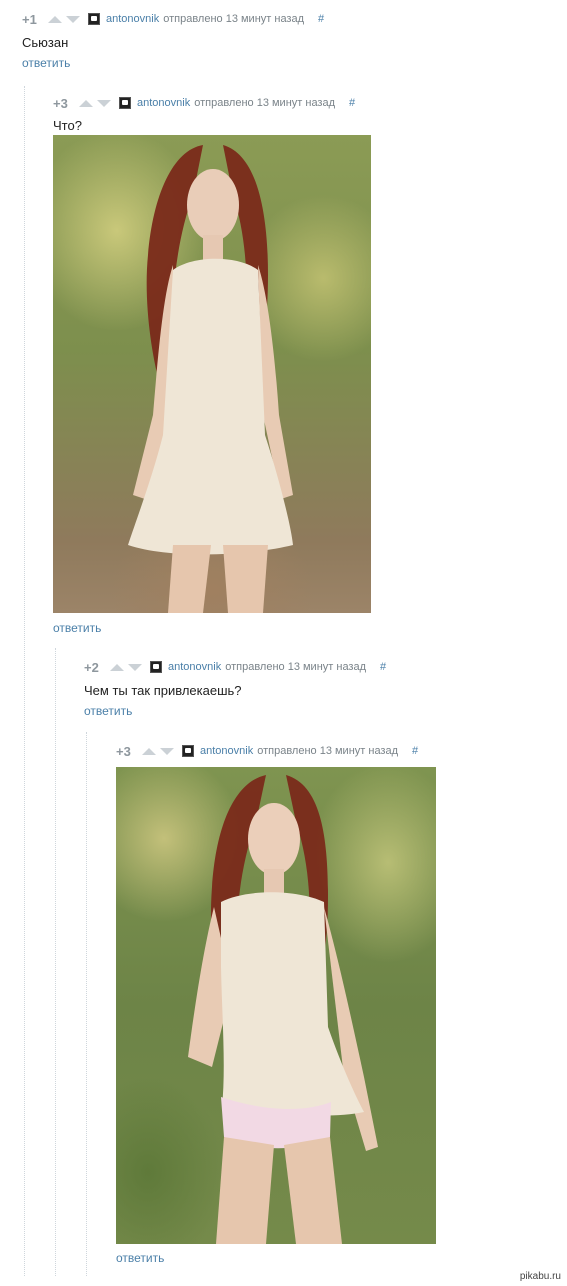 Image resolution: width=567 pixels, height=1286 pixels. What do you see at coordinates (91, 667) in the screenshot?
I see `rating-value: +2` at bounding box center [91, 667].